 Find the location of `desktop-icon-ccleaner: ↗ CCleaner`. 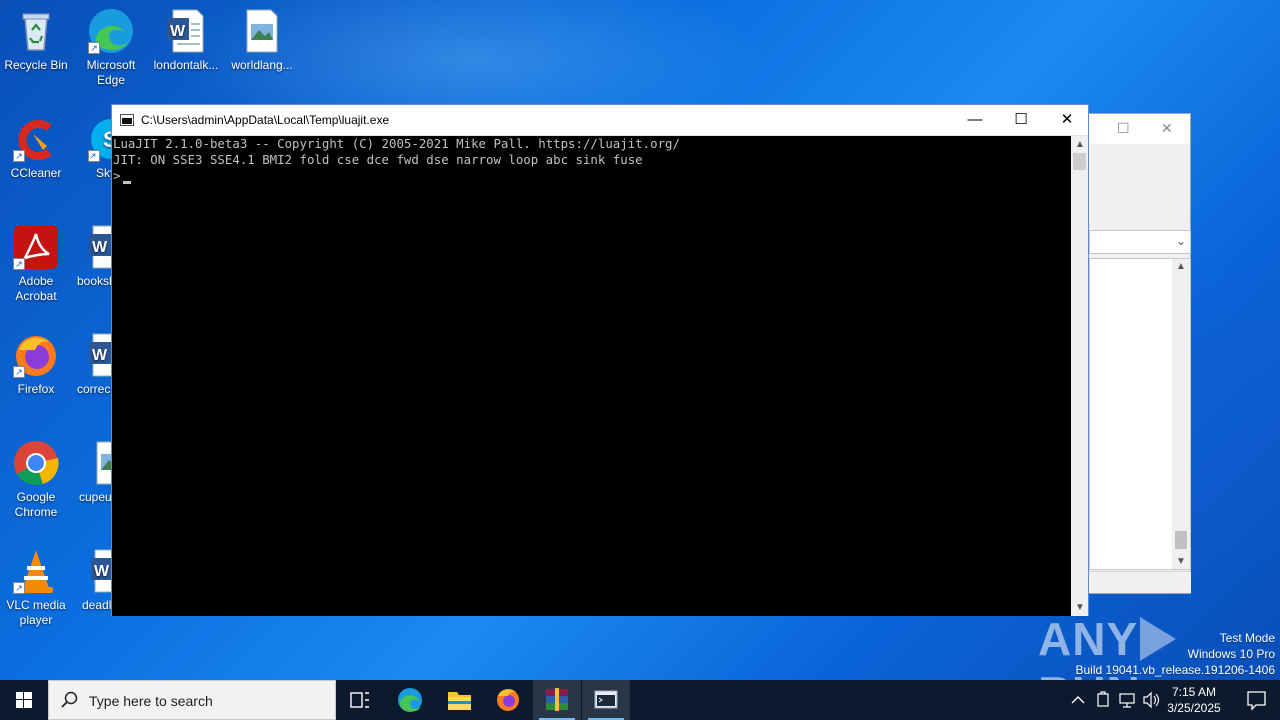

desktop-icon-ccleaner: ↗ CCleaner is located at coordinates (36, 148).